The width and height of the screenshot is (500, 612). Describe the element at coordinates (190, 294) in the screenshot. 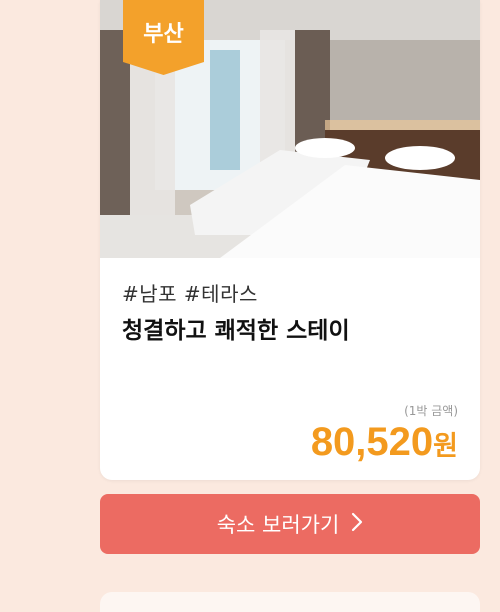

I see `hashtags: #남포 #테라스` at that location.